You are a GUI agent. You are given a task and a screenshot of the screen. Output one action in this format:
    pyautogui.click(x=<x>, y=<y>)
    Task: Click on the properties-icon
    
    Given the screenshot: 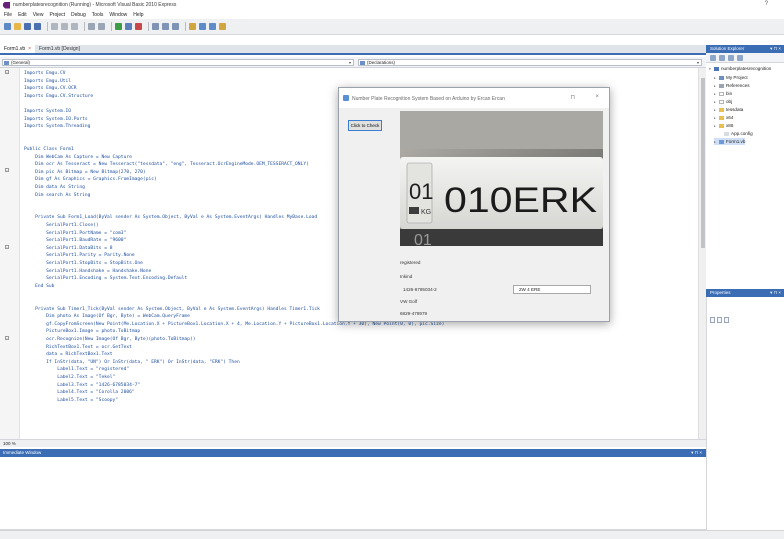 What is the action you would take?
    pyautogui.click(x=212, y=26)
    